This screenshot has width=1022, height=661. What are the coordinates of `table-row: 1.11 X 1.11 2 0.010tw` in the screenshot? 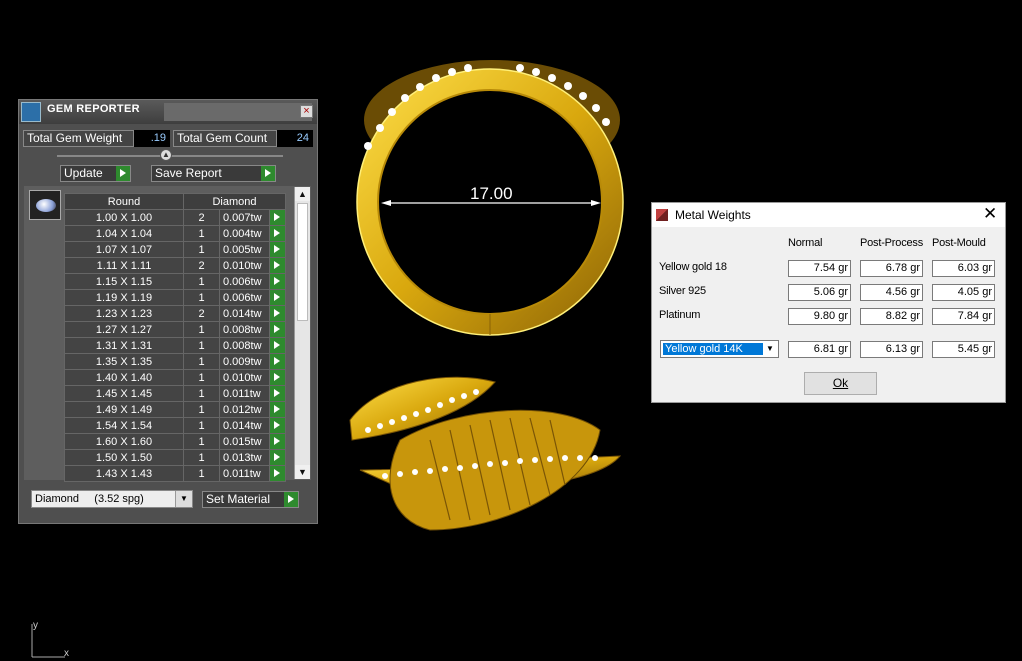 It's located at (175, 265).